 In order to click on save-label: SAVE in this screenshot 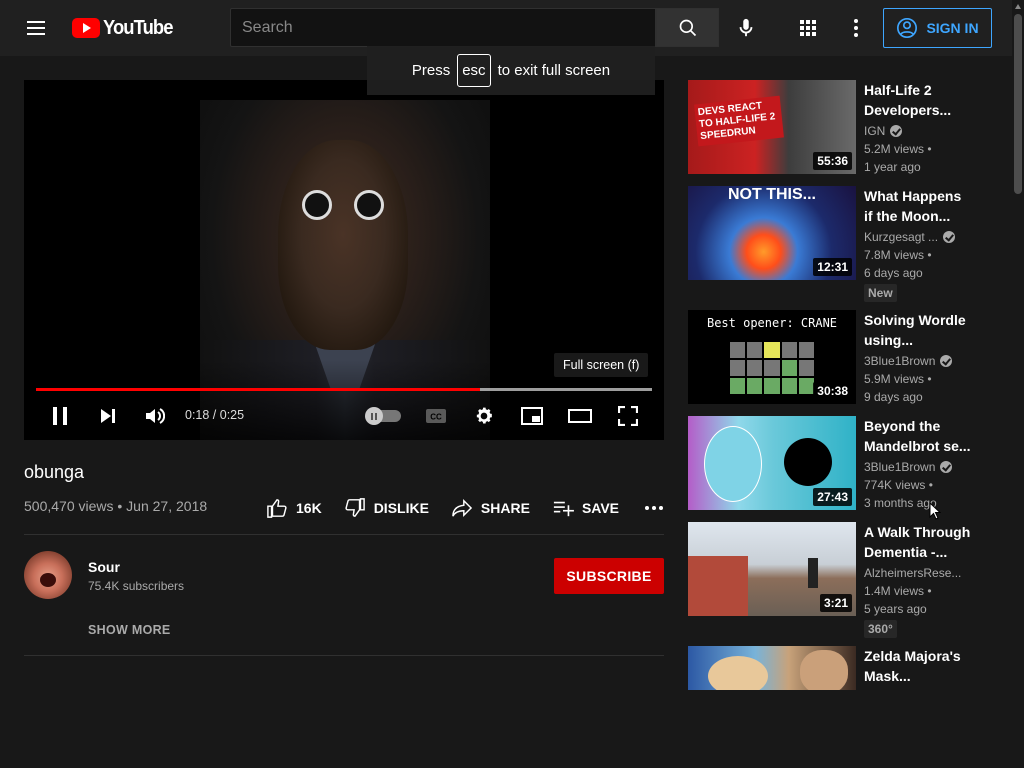, I will do `click(600, 508)`.